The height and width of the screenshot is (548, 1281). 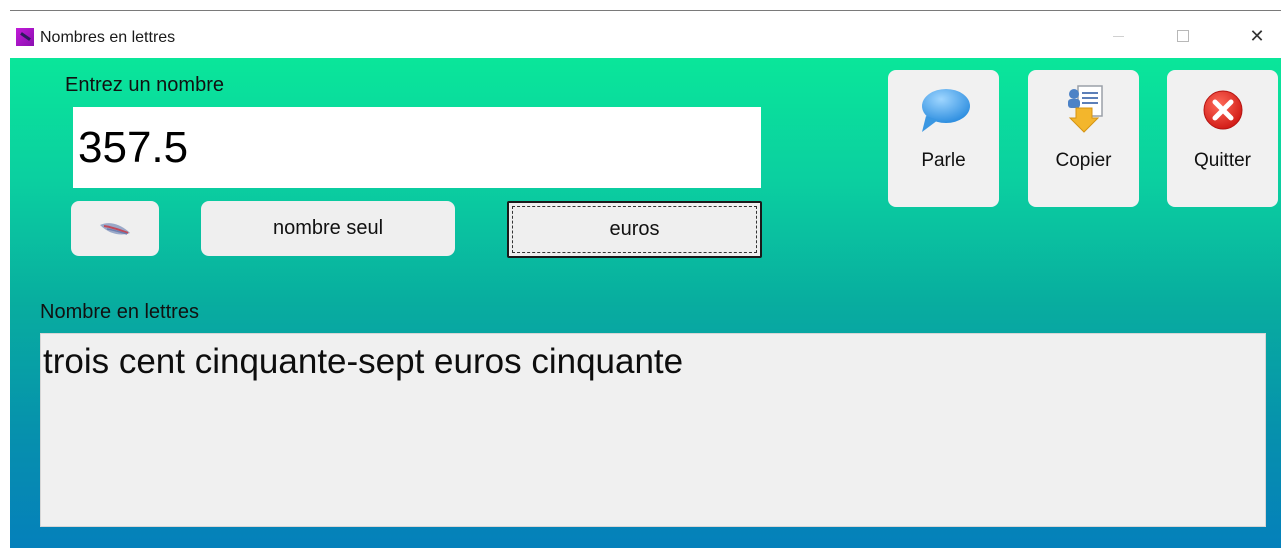 What do you see at coordinates (943, 160) in the screenshot?
I see `parle-label: Parle` at bounding box center [943, 160].